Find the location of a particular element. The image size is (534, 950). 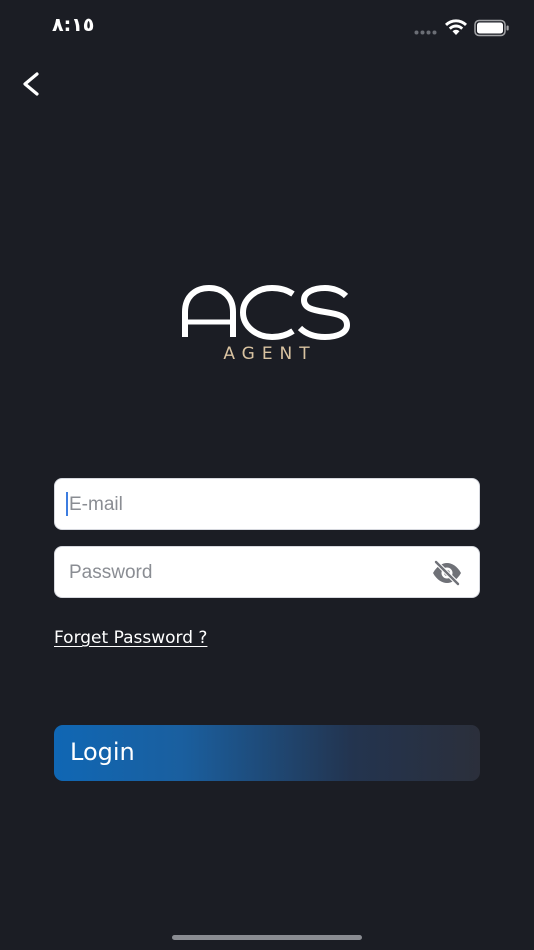

signal-dots-icon is located at coordinates (425, 32).